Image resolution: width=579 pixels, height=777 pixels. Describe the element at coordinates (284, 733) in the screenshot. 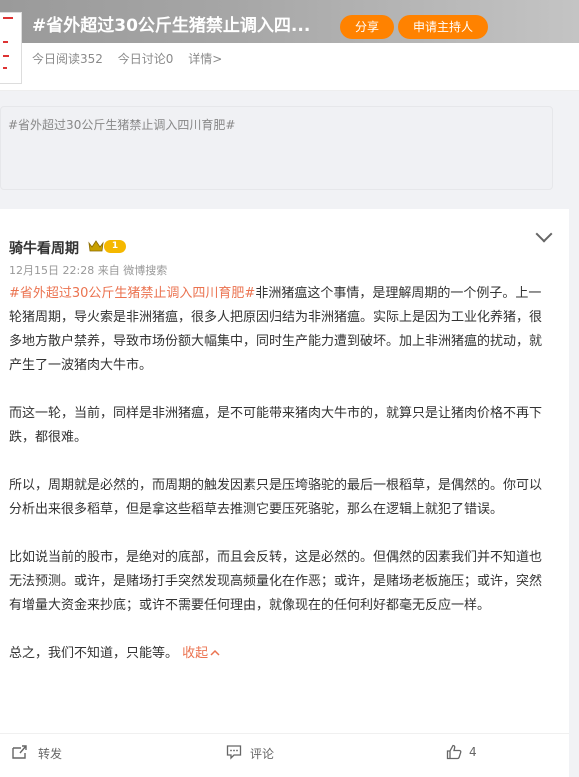

I see `post-footer-divider` at that location.